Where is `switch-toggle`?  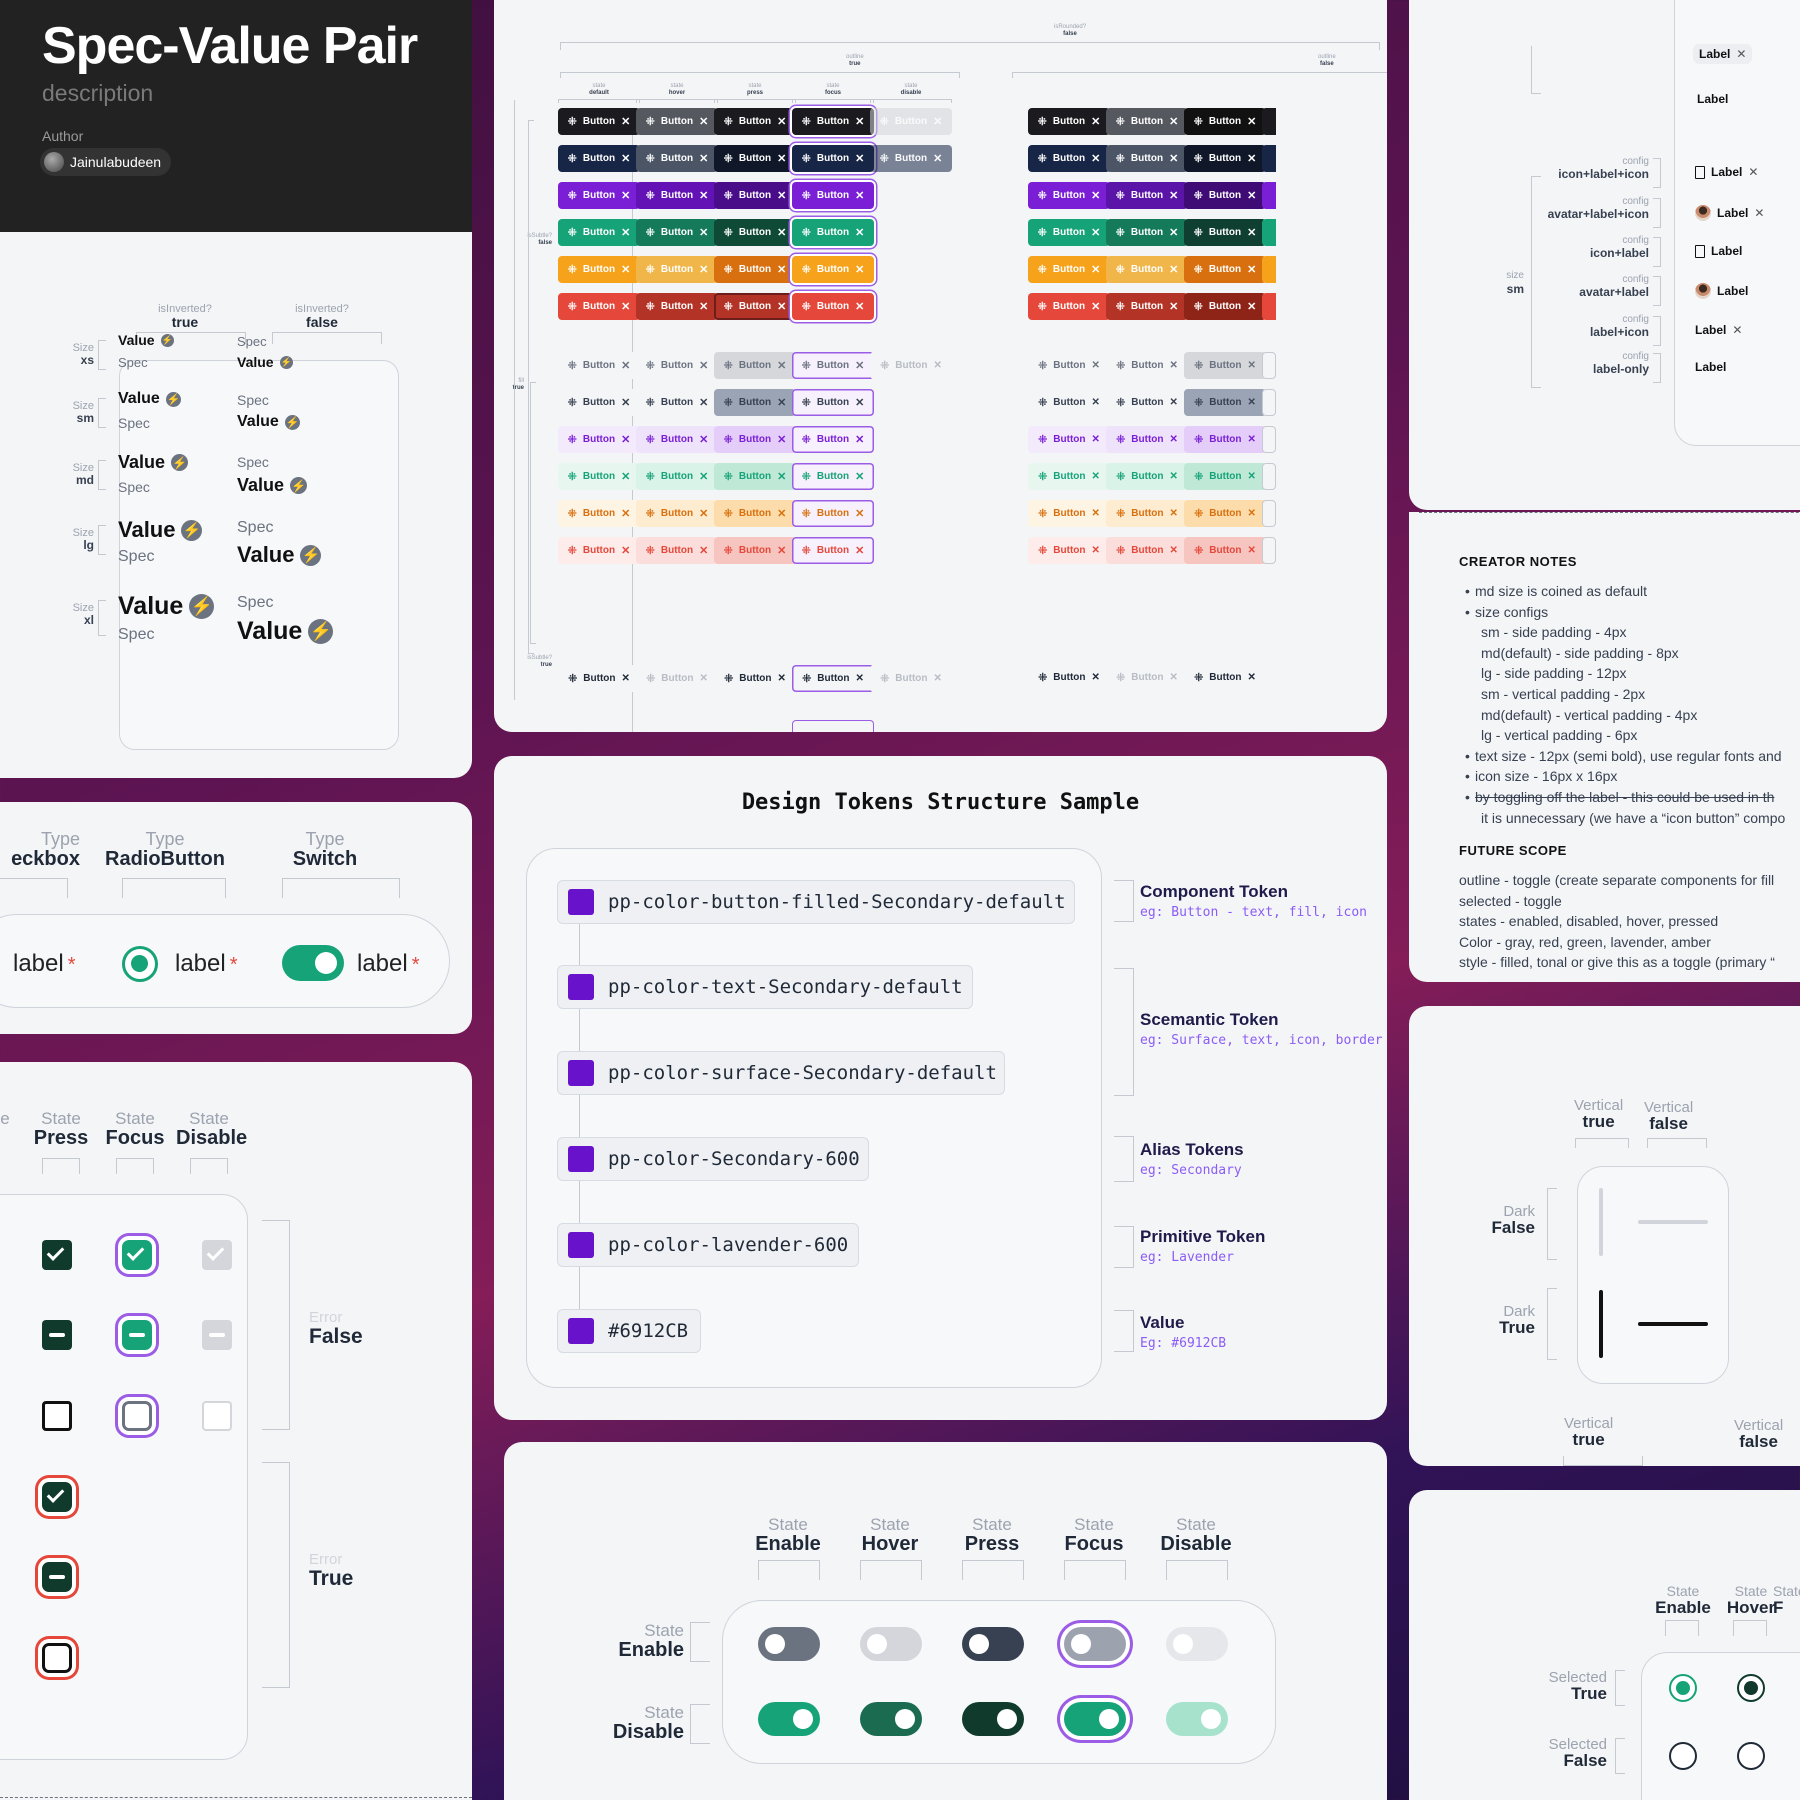 switch-toggle is located at coordinates (313, 963).